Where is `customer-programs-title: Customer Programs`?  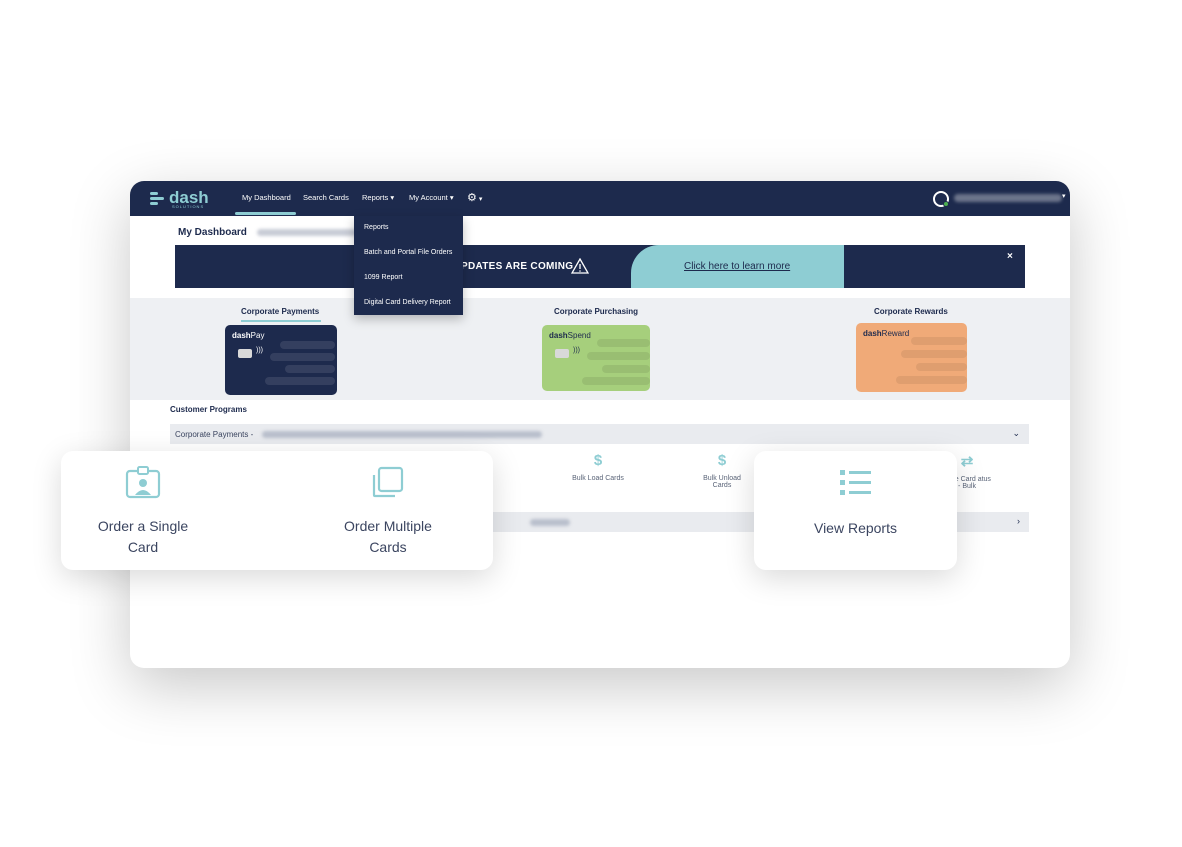
customer-programs-title: Customer Programs is located at coordinates (208, 409).